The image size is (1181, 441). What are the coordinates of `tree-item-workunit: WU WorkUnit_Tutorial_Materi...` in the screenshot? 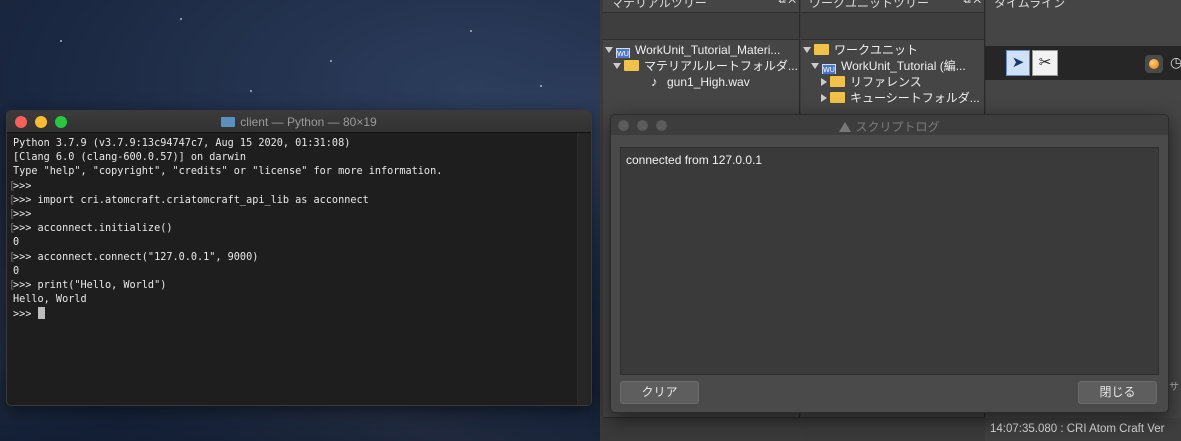 It's located at (701, 50).